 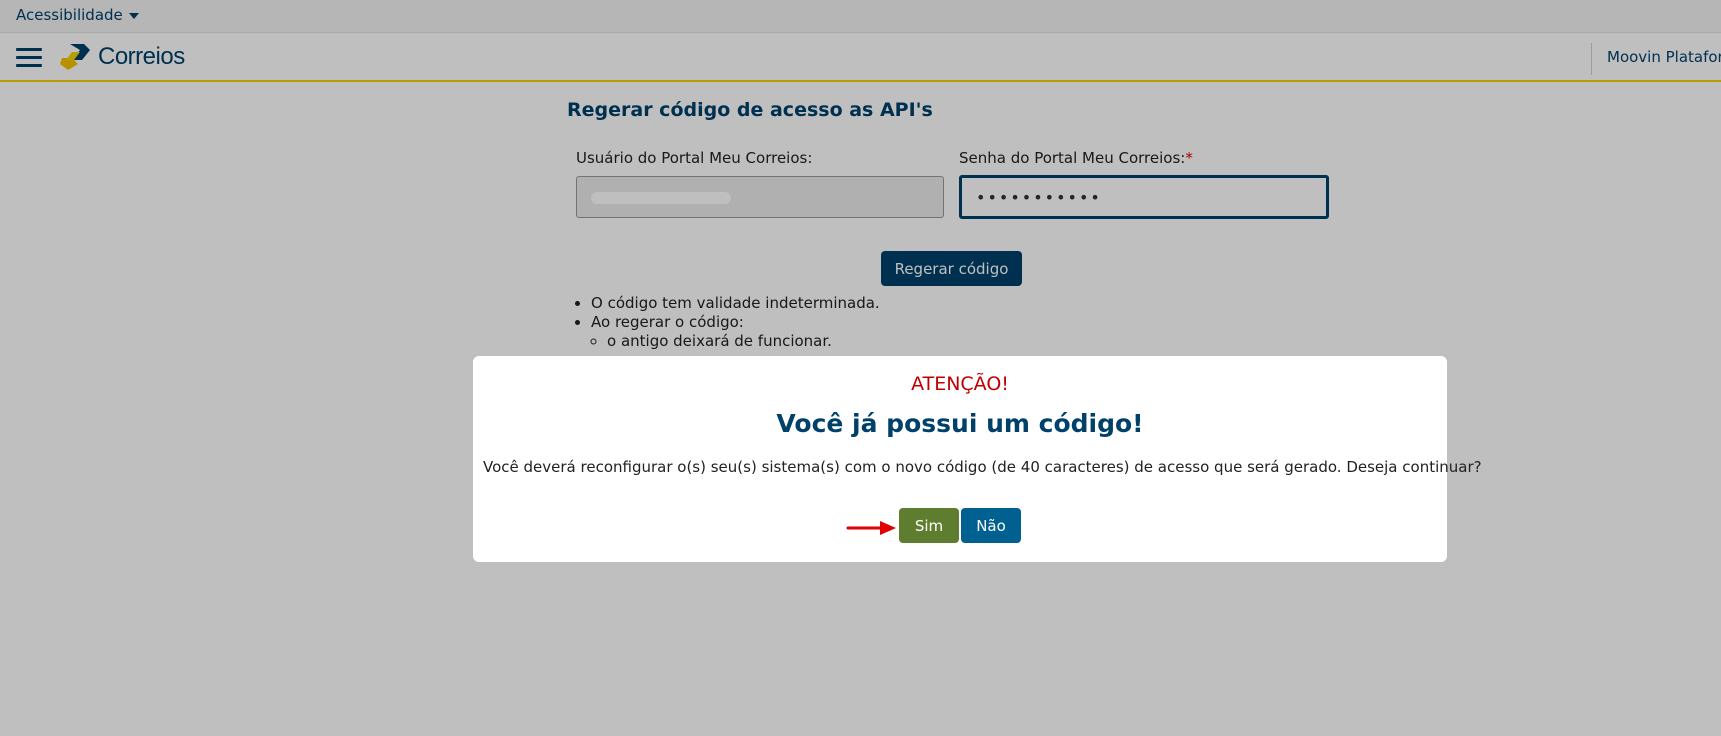 I want to click on annotation-arrow-icon, so click(x=871, y=528).